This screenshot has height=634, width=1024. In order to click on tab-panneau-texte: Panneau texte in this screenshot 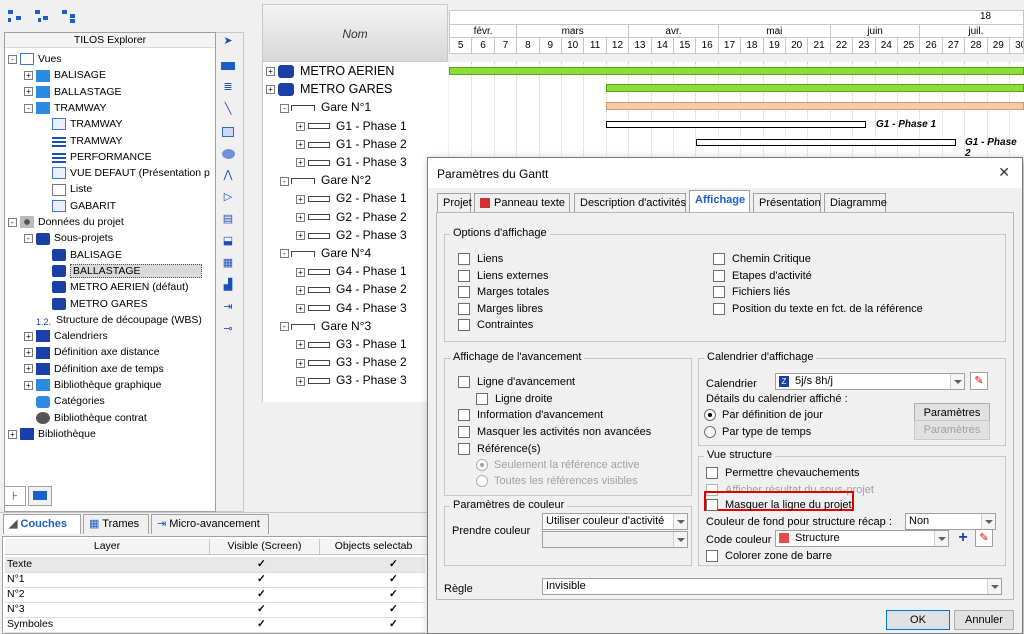, I will do `click(522, 203)`.